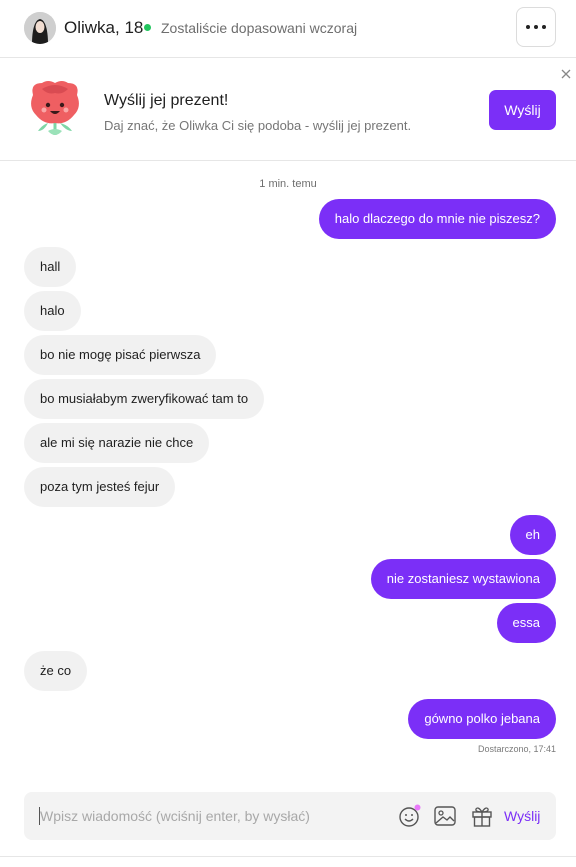 This screenshot has height=867, width=576. Describe the element at coordinates (536, 27) in the screenshot. I see `more-options-button` at that location.